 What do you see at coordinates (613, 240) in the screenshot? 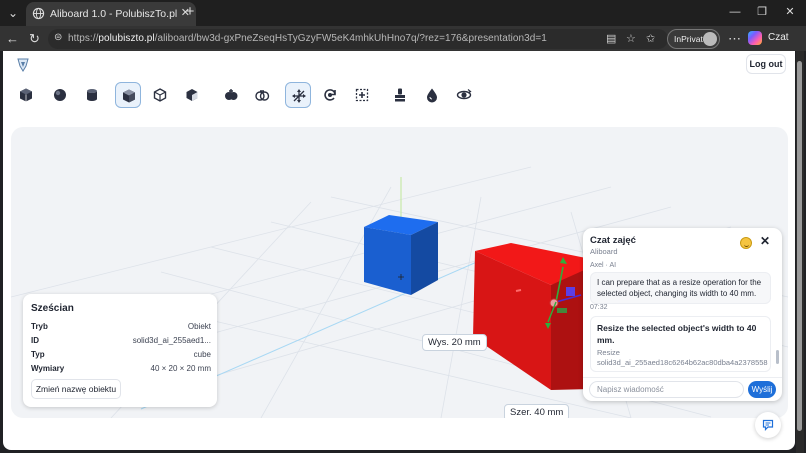
I see `chat-title: Czat zajęć` at bounding box center [613, 240].